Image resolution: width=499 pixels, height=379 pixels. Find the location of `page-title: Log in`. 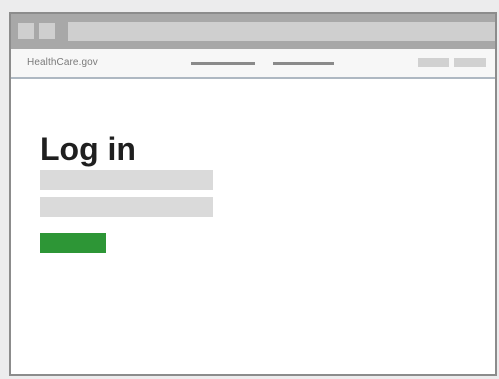

page-title: Log in is located at coordinates (88, 149).